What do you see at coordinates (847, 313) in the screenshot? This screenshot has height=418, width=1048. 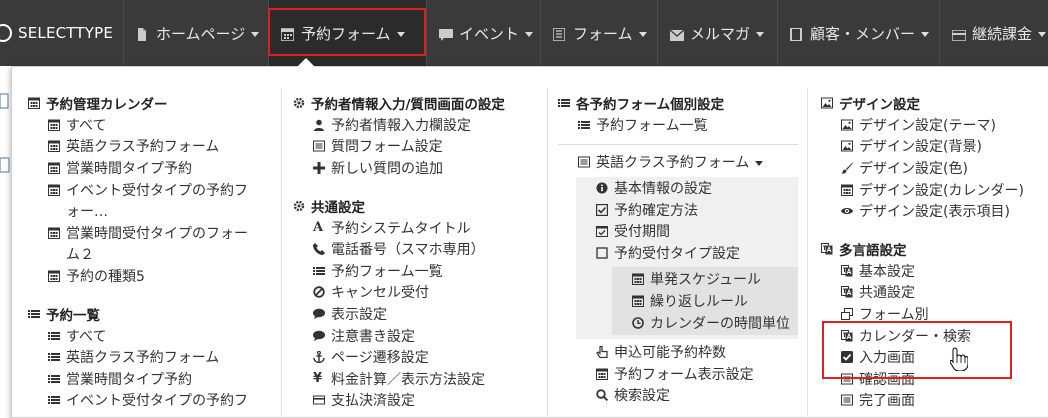 I see `window-restore-icon` at bounding box center [847, 313].